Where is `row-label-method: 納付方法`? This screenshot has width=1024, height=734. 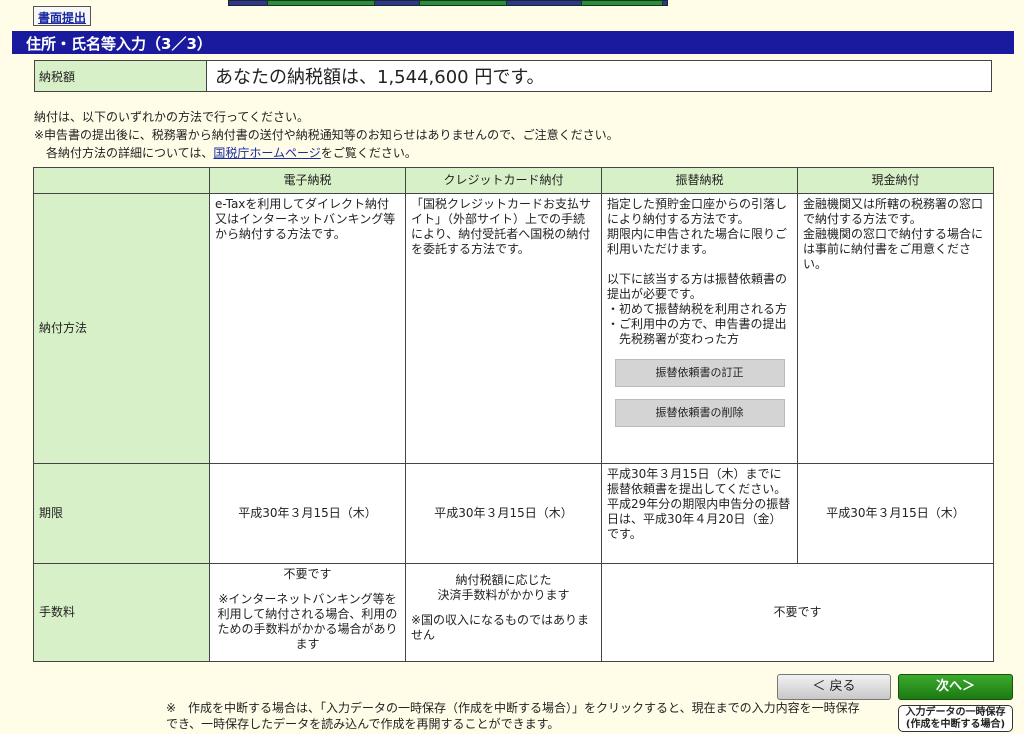 row-label-method: 納付方法 is located at coordinates (121, 328).